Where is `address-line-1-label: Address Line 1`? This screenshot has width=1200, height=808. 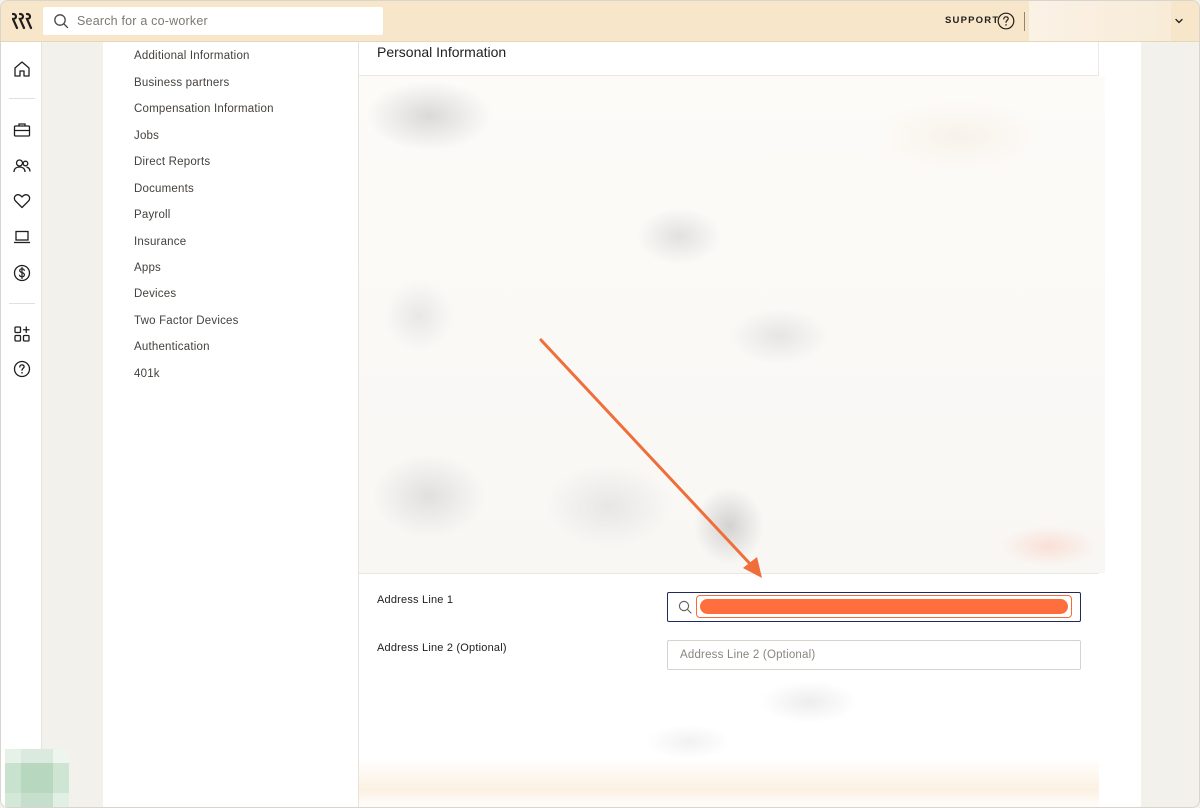 address-line-1-label: Address Line 1 is located at coordinates (415, 600).